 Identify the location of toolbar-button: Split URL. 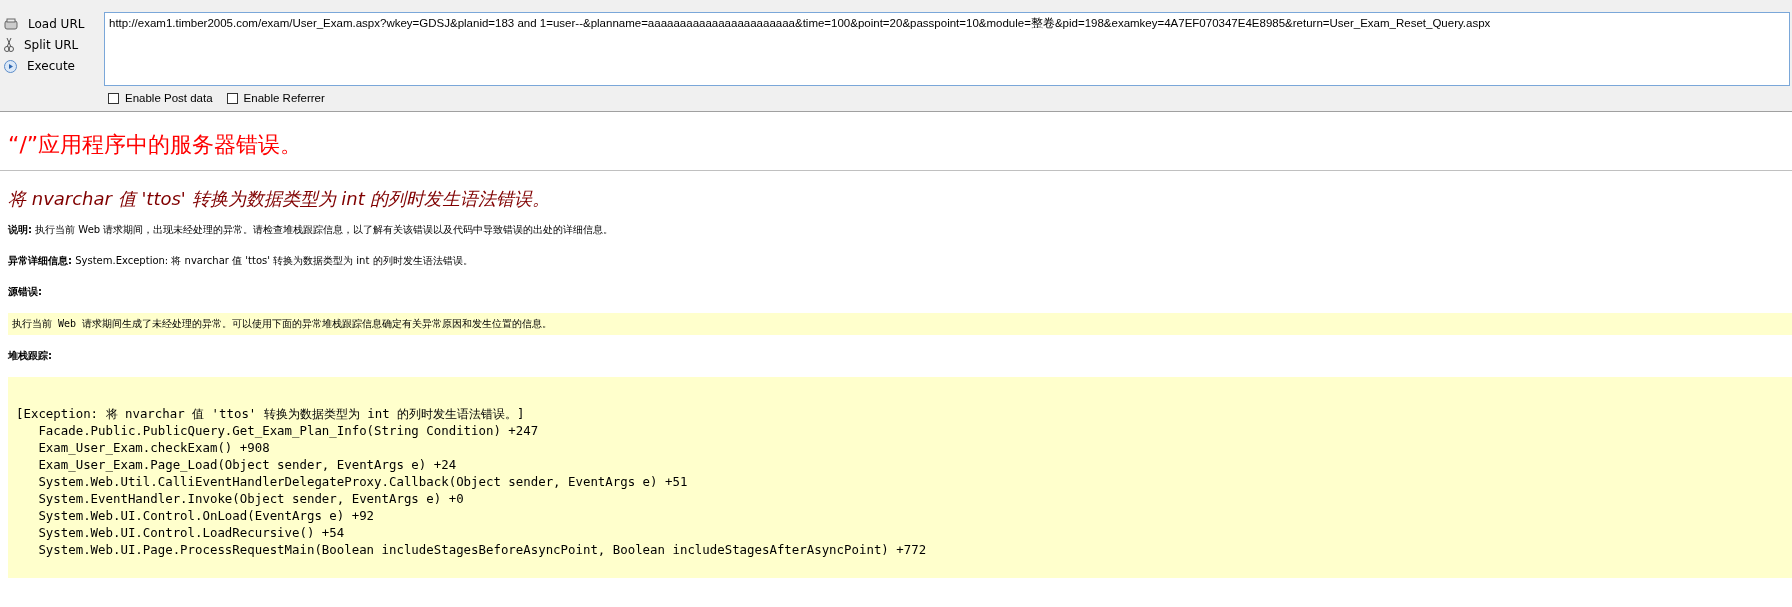
(50, 45).